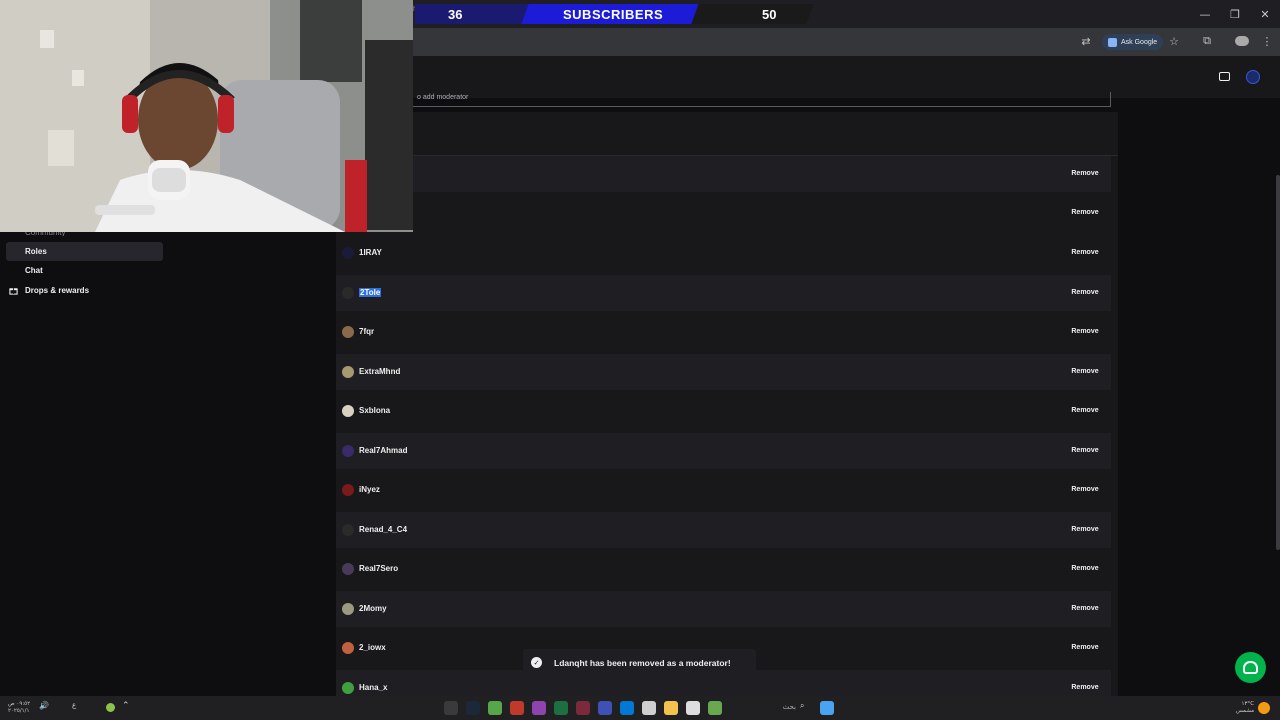 This screenshot has height=720, width=1280. Describe the element at coordinates (723, 332) in the screenshot. I see `moderator-row: 7fqr Remove` at that location.